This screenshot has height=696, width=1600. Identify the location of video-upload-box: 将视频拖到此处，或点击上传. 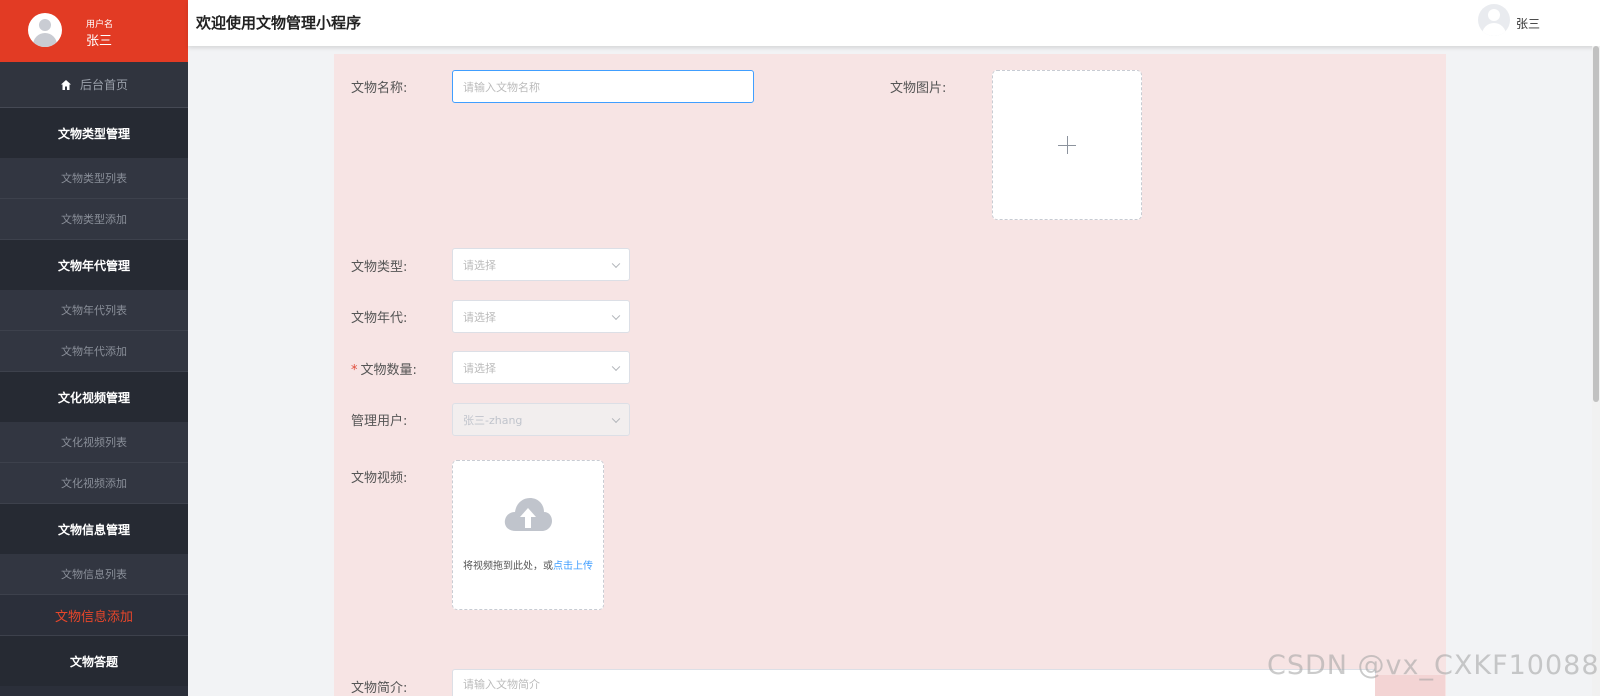
(528, 535).